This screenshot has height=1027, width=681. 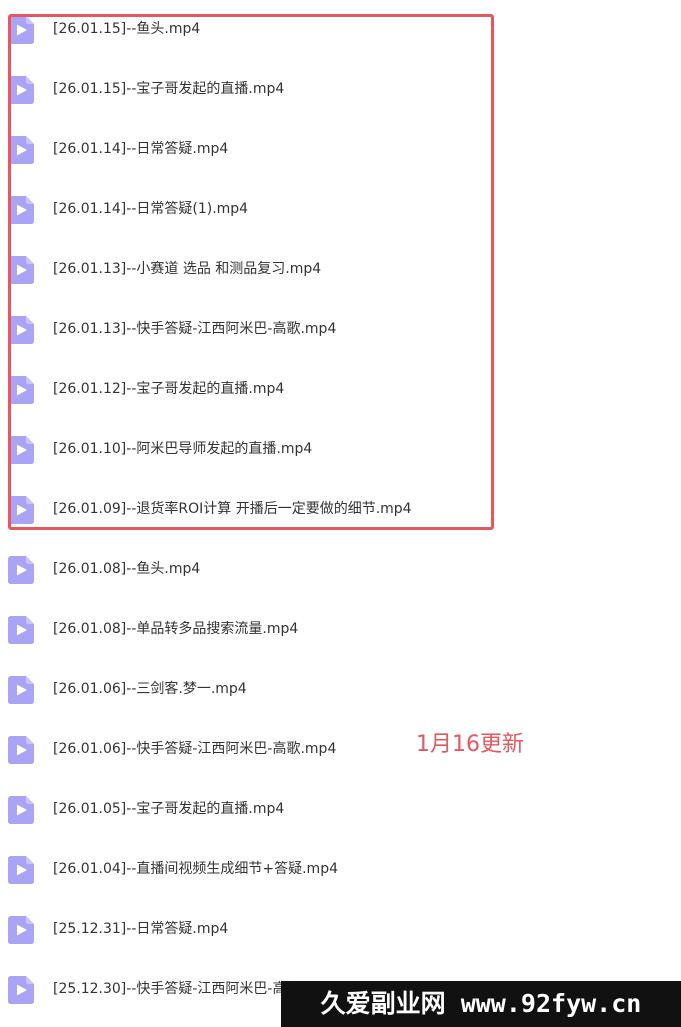 What do you see at coordinates (141, 929) in the screenshot?
I see `file-name: [25.12.31]--日常答疑.mp4` at bounding box center [141, 929].